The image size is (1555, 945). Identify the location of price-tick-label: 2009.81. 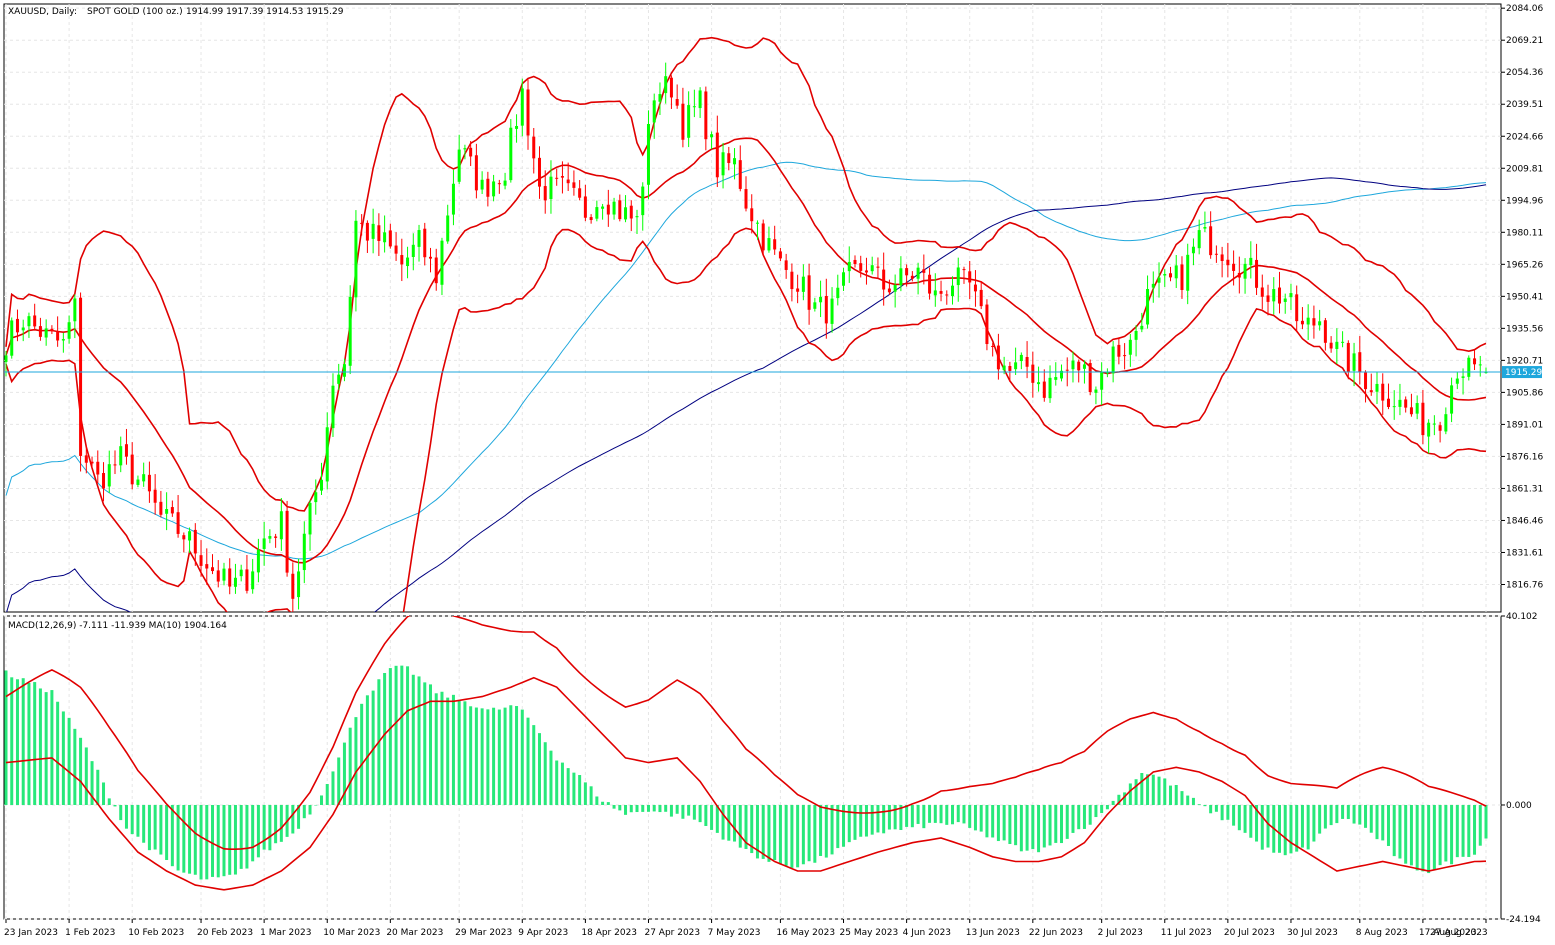
(1524, 169).